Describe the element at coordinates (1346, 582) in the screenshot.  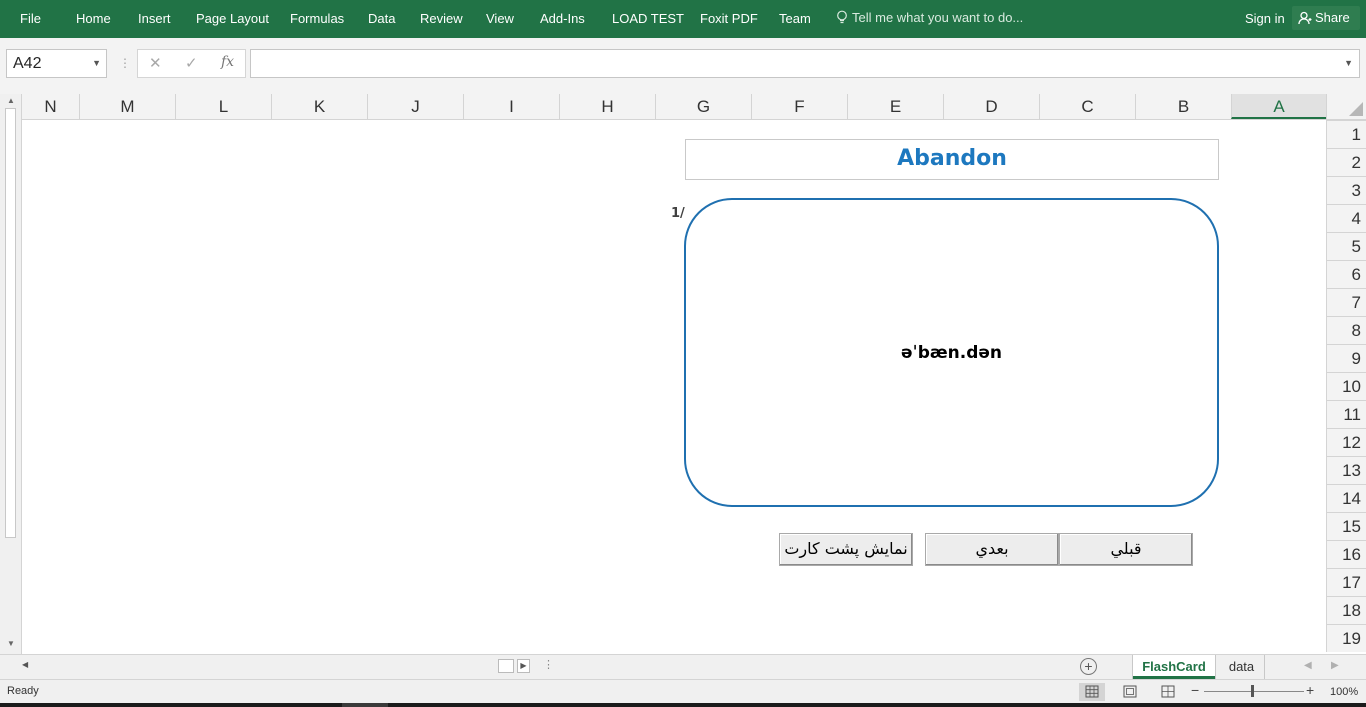
I see `row-header: 17` at that location.